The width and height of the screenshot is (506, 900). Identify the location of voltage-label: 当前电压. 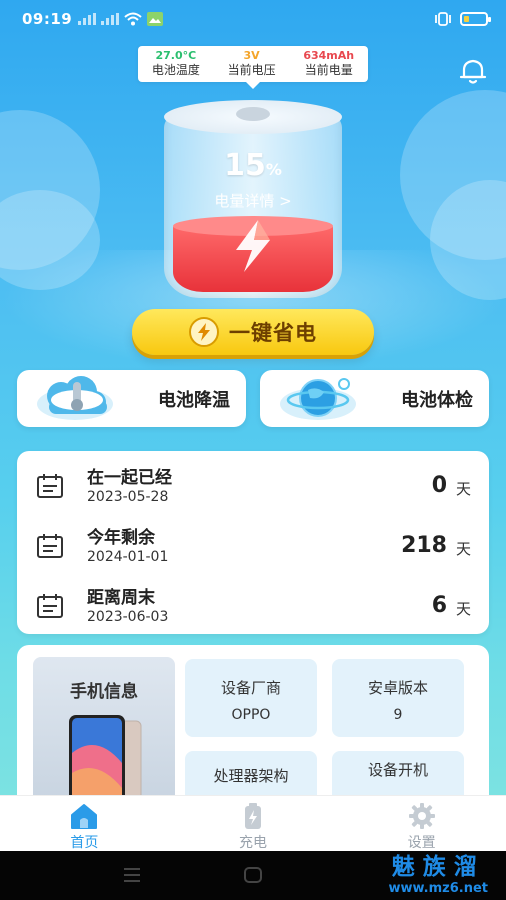
(251, 70).